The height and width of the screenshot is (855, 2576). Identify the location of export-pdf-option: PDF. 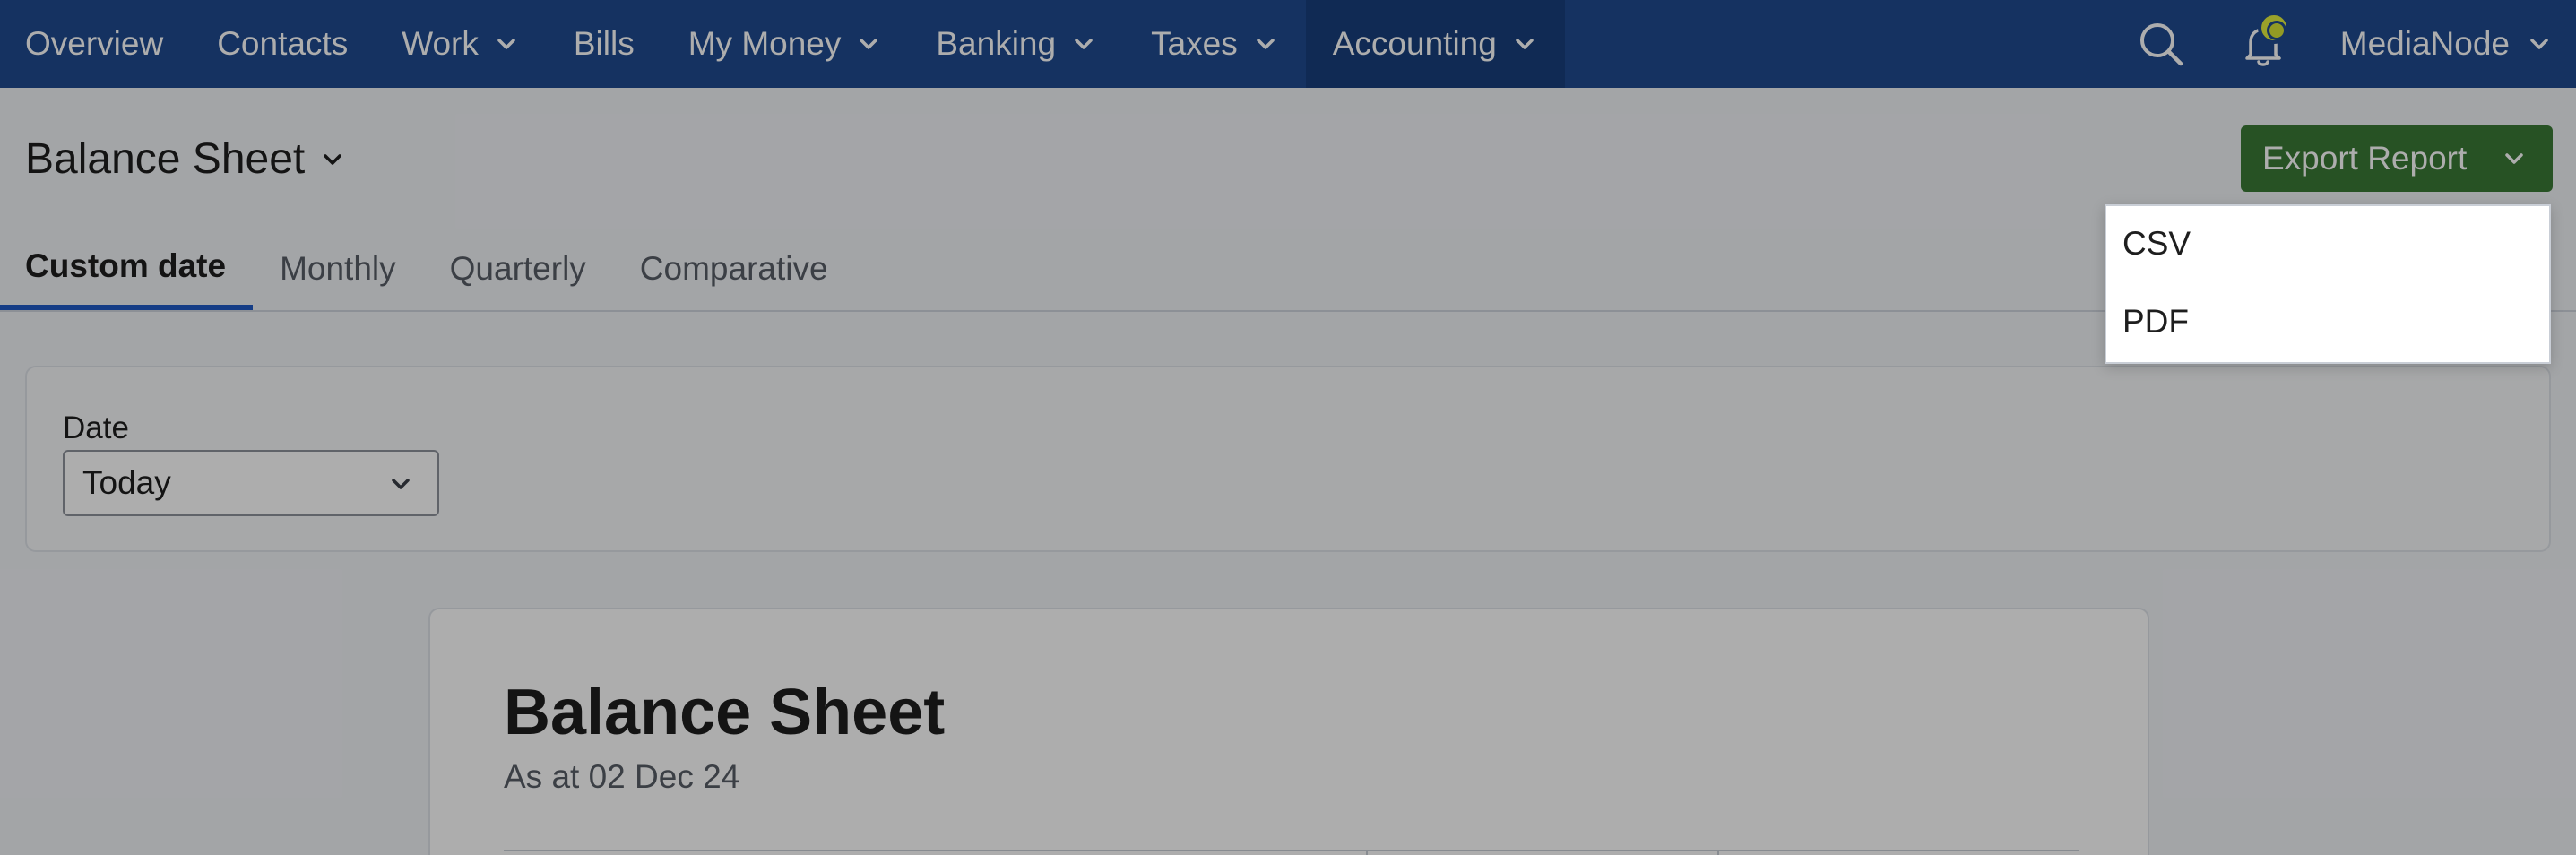
(2327, 321).